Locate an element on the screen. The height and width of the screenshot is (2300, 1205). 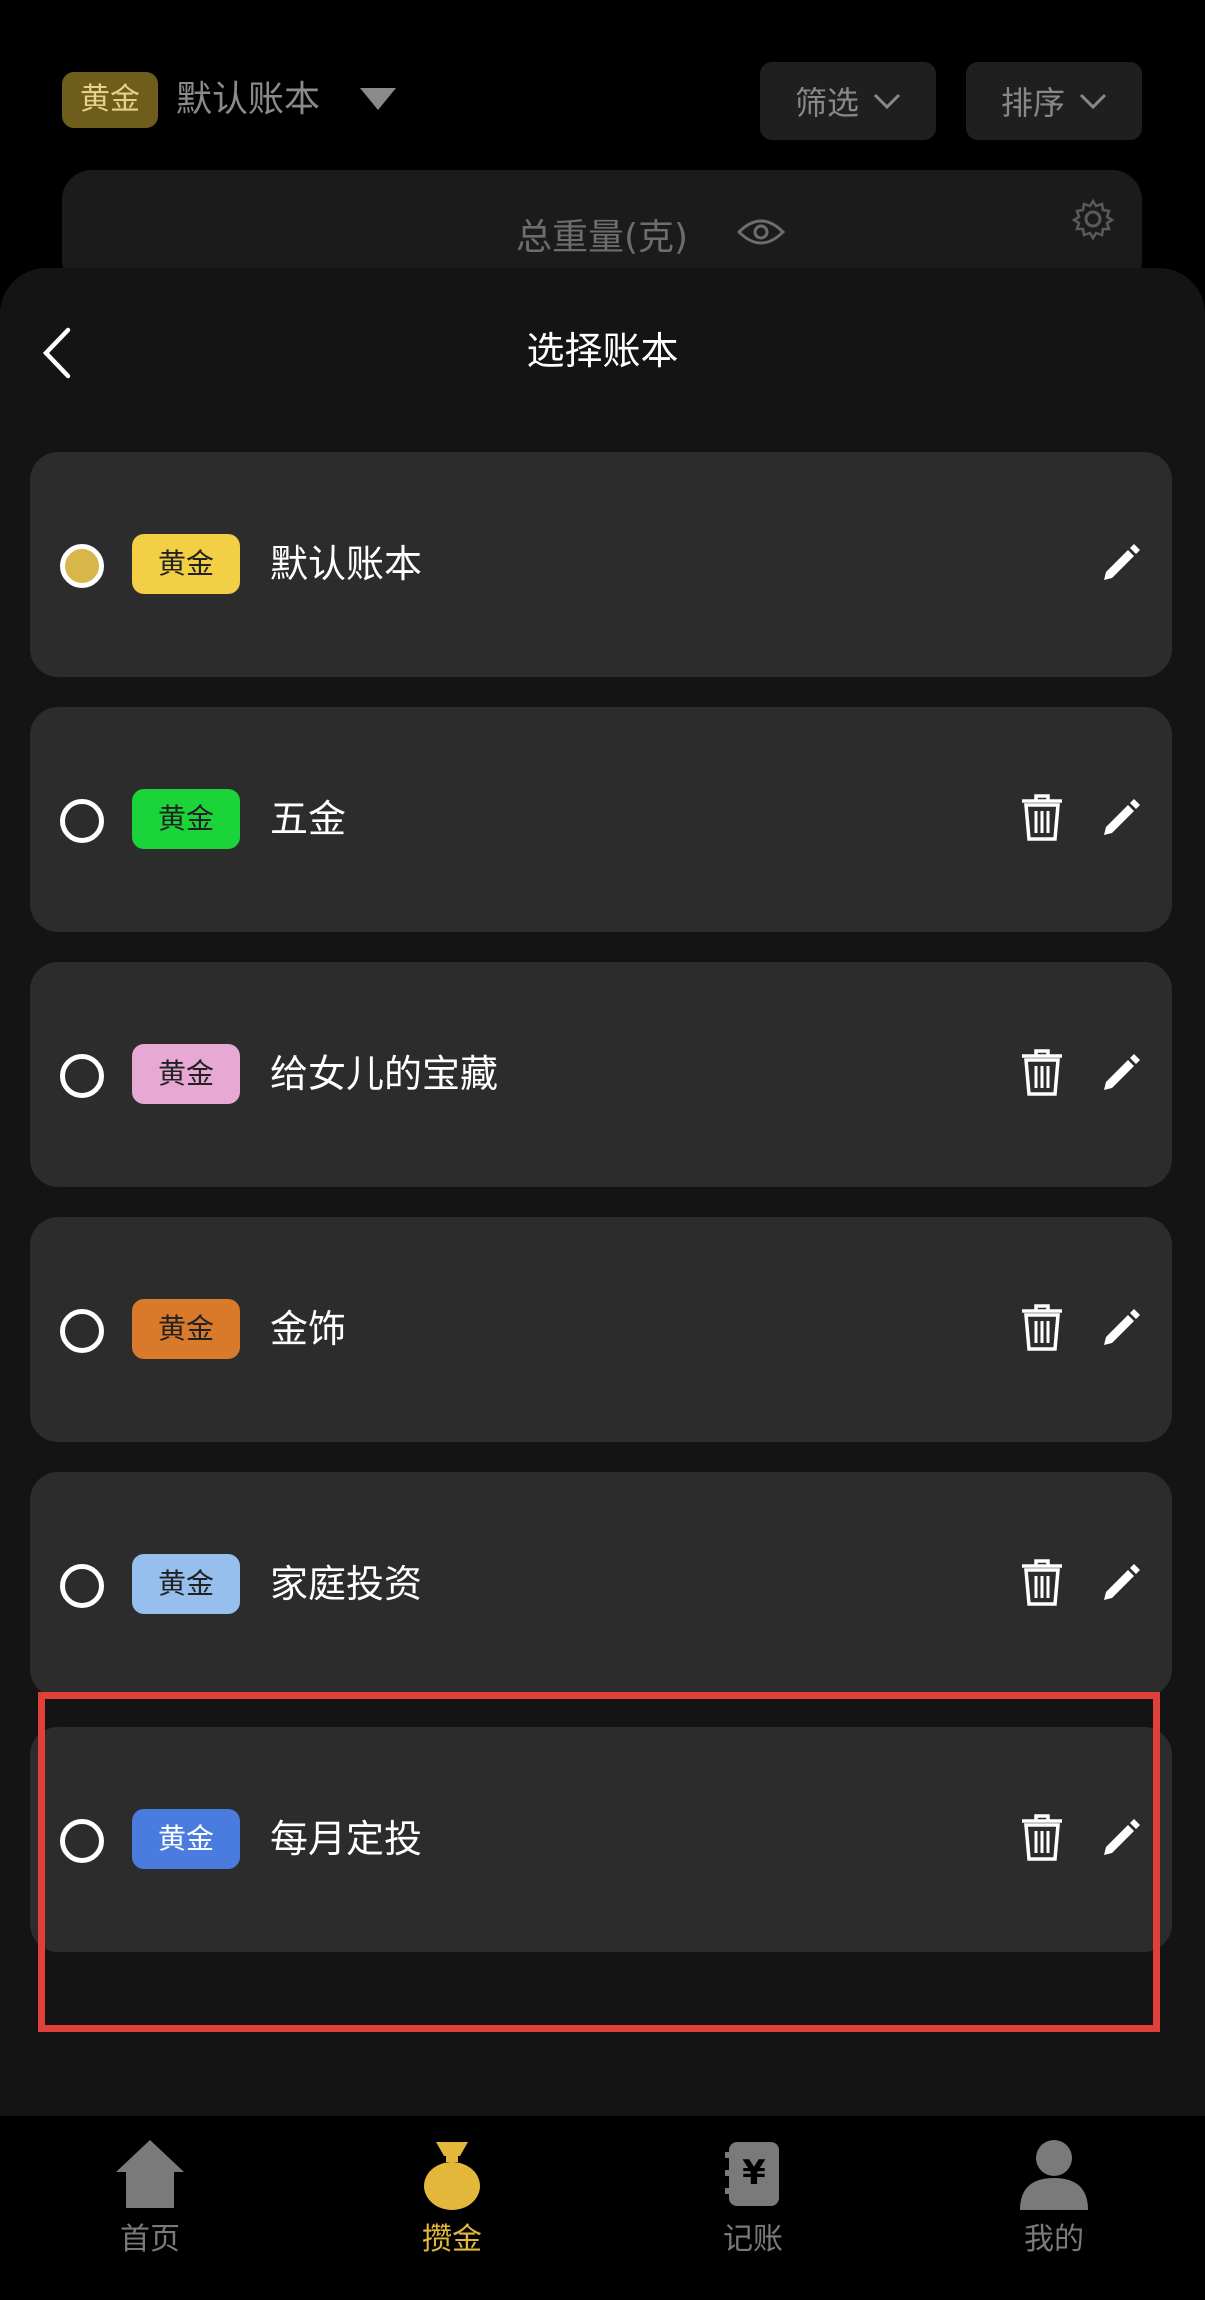
user-icon is located at coordinates (1054, 2175).